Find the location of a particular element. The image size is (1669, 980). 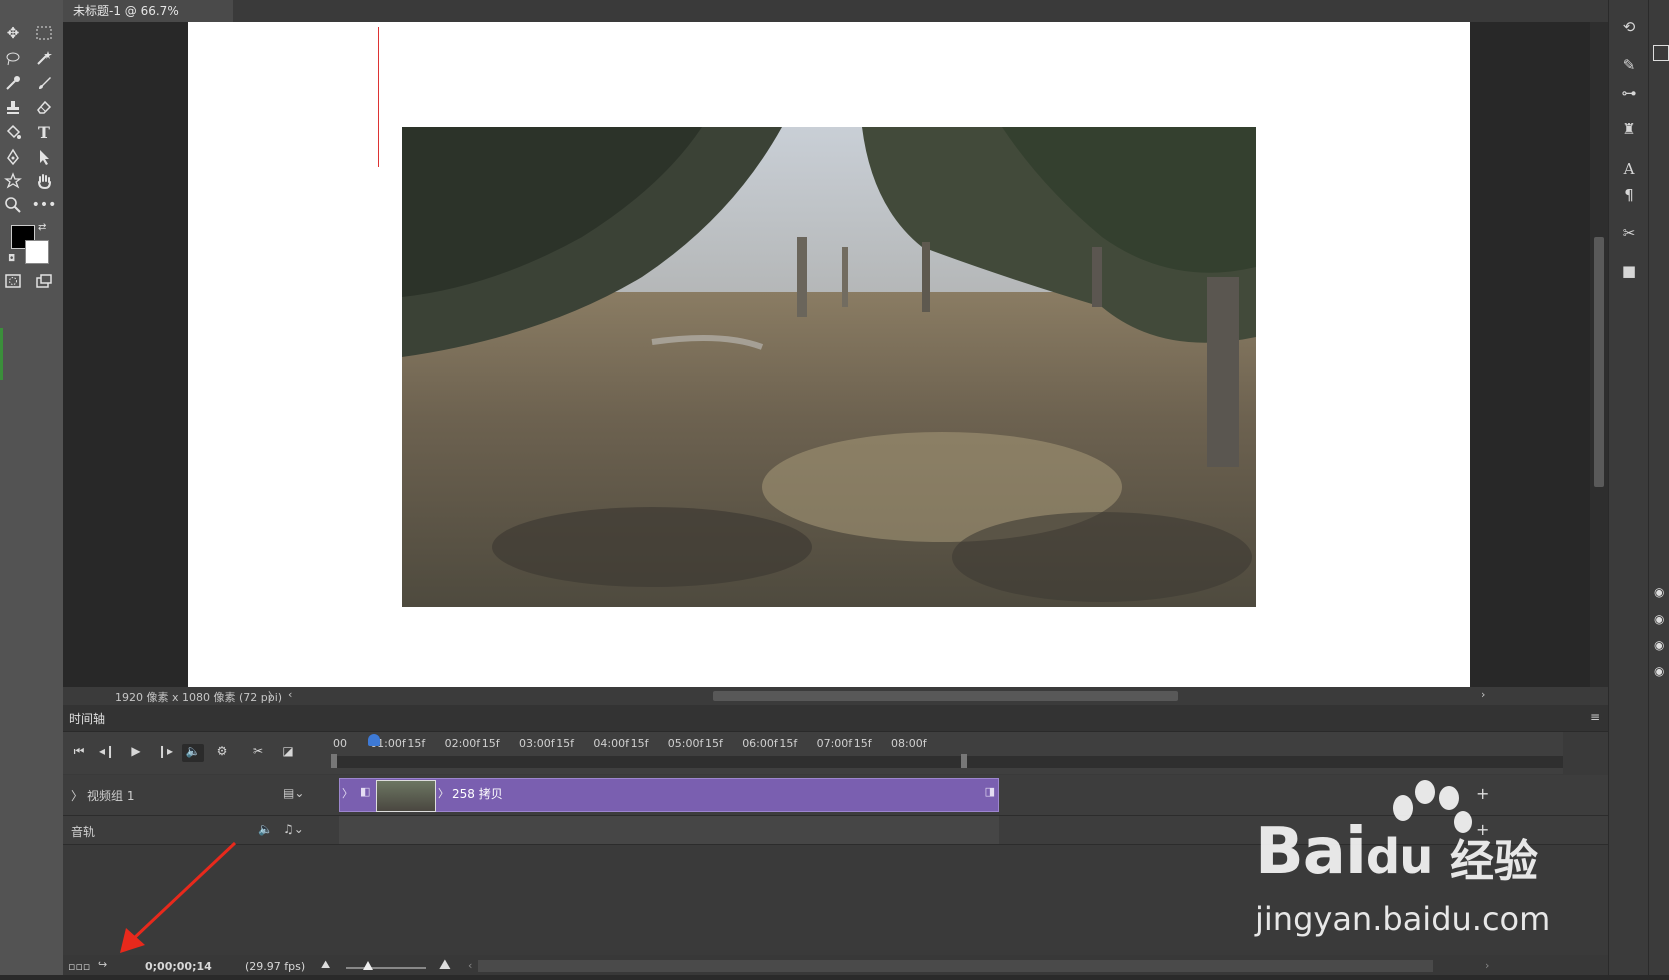

scroll-right-button: › is located at coordinates (1483, 694).